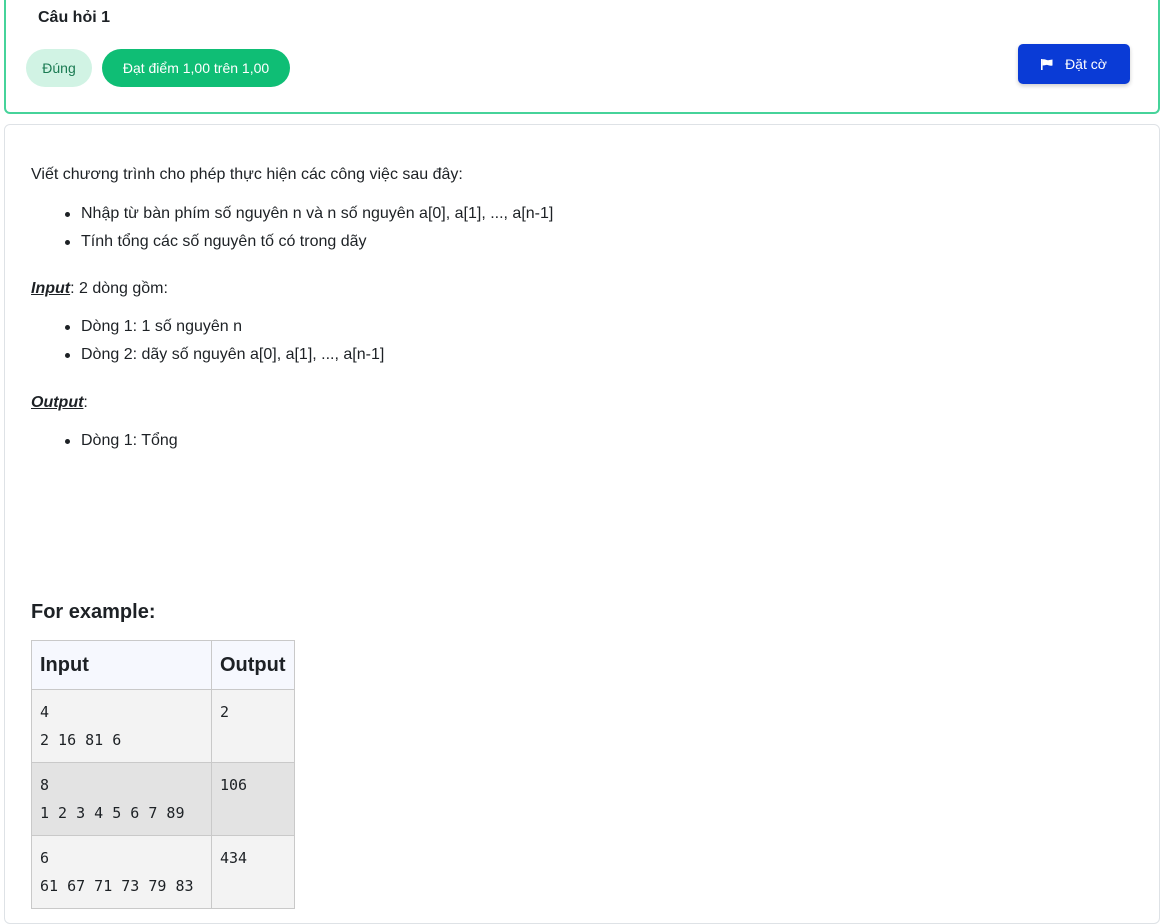  I want to click on example-input-cell: 6 61 67 71 73 79 83, so click(121, 872).